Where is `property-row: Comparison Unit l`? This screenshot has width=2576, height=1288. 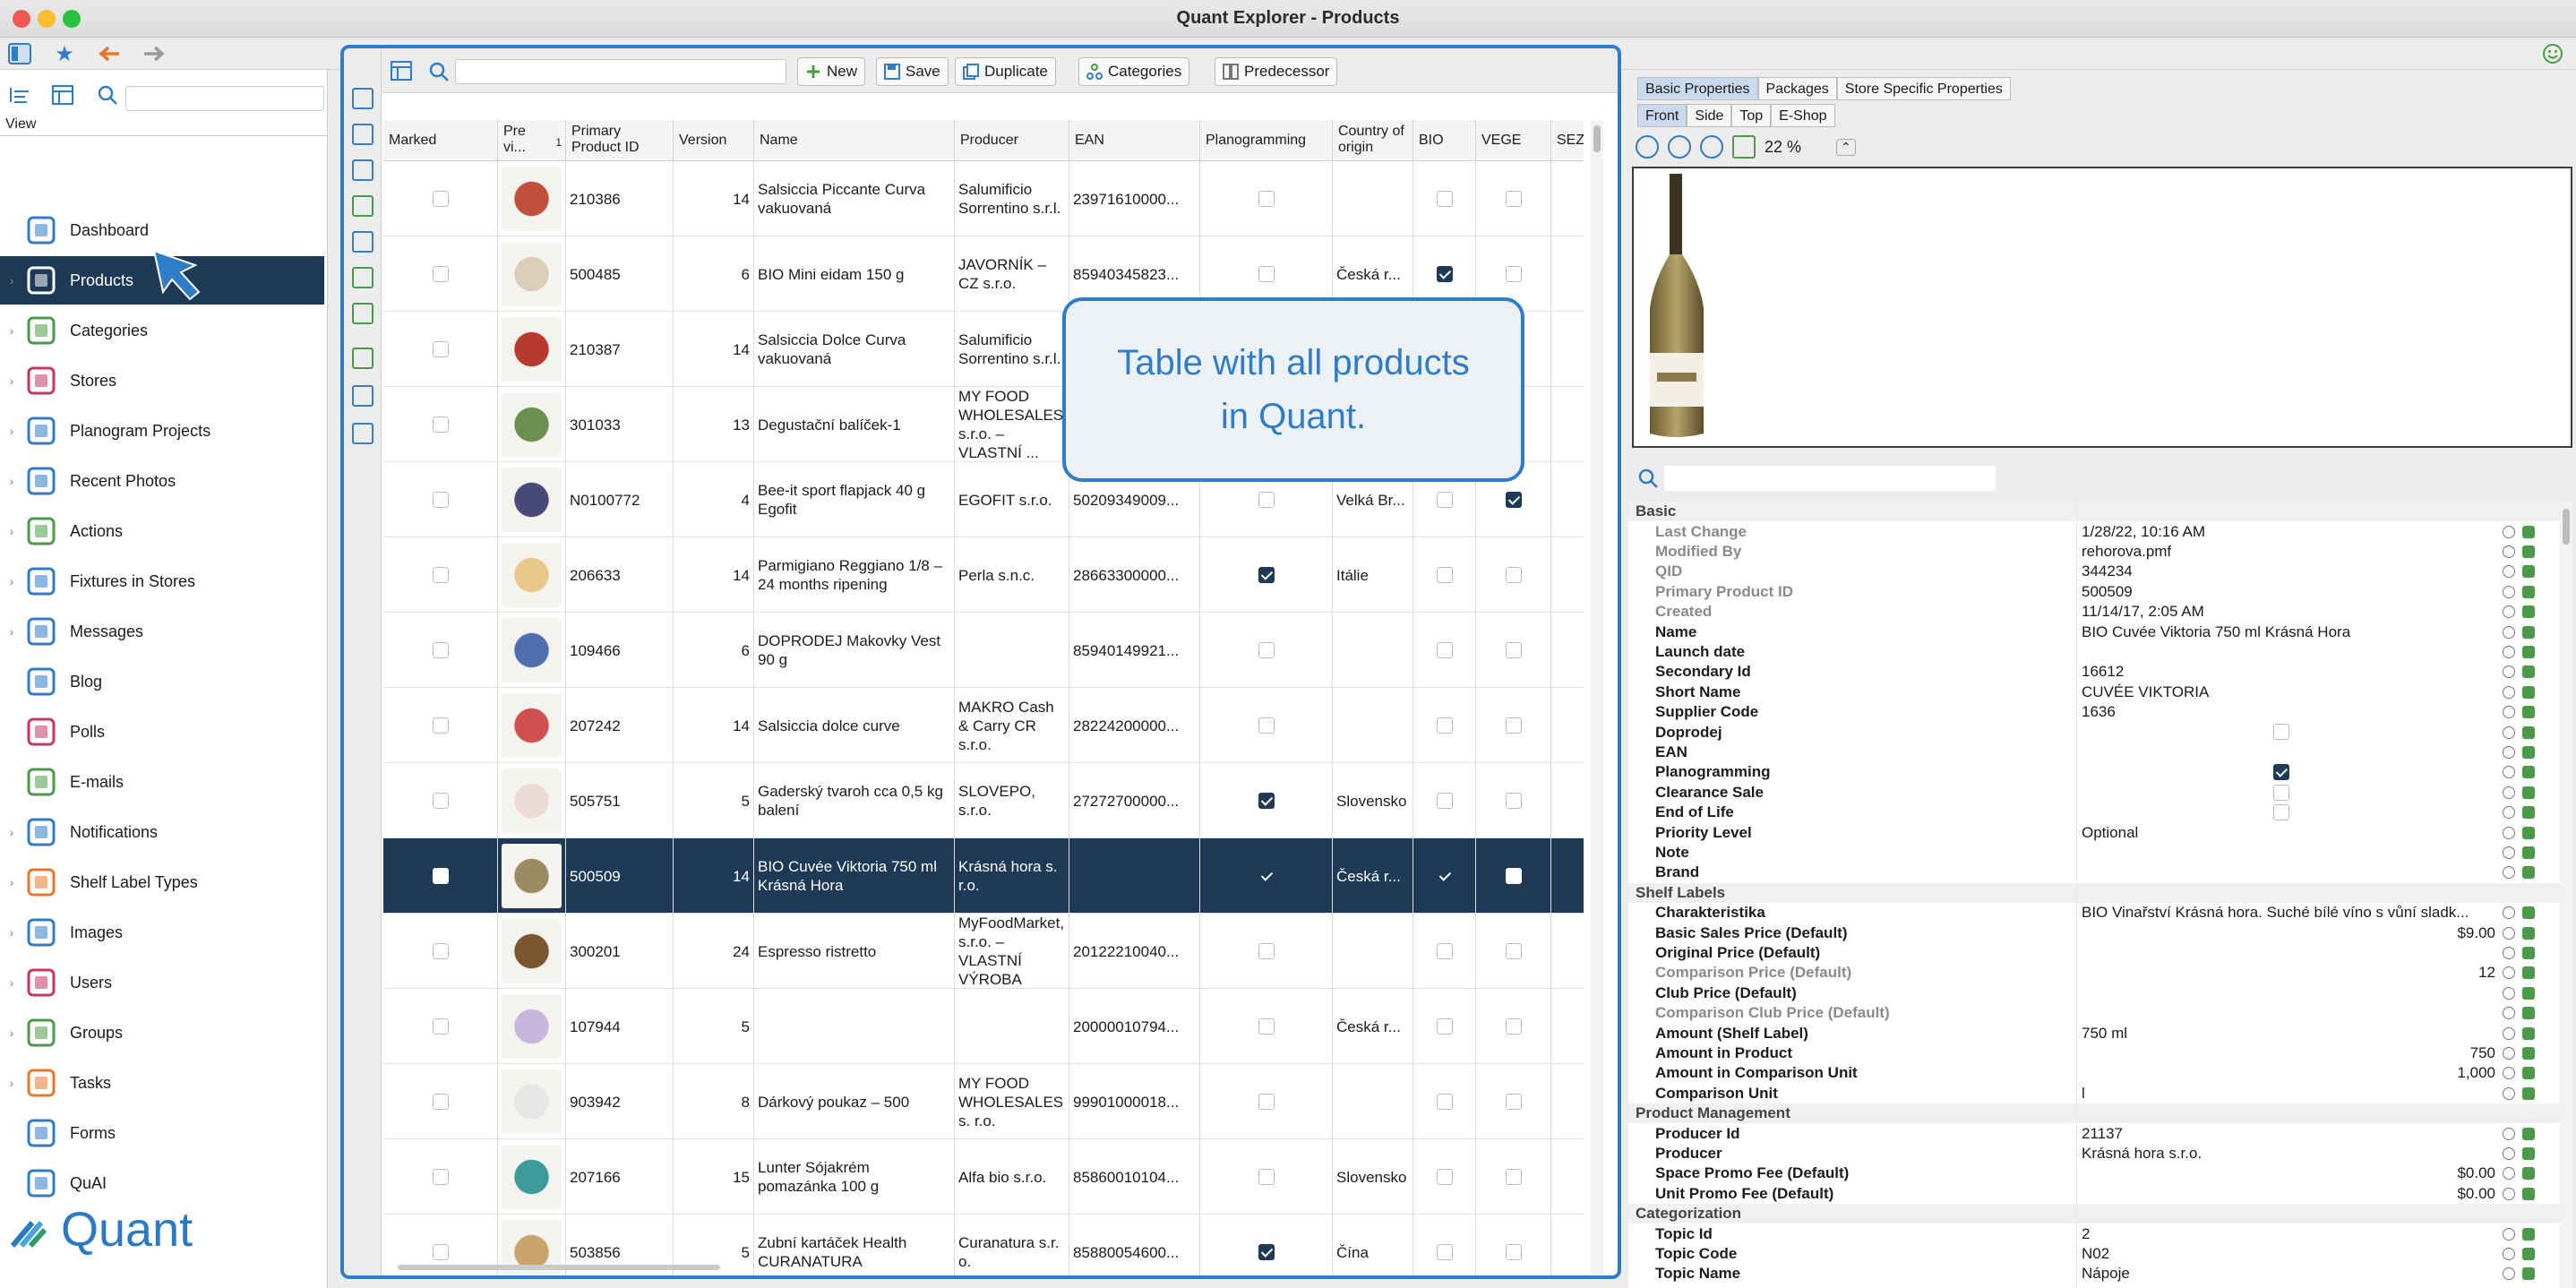 property-row: Comparison Unit l is located at coordinates (2094, 1093).